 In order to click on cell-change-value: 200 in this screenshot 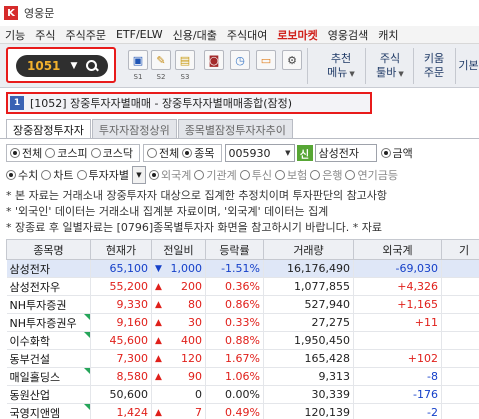, I will do `click(191, 286)`.